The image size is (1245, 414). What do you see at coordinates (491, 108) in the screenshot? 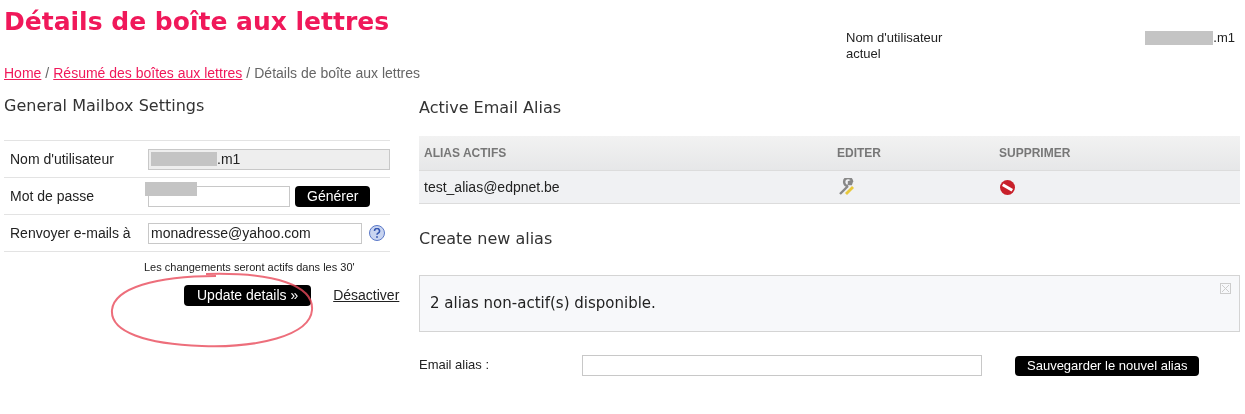
I see `section-heading: Active Email Alias` at bounding box center [491, 108].